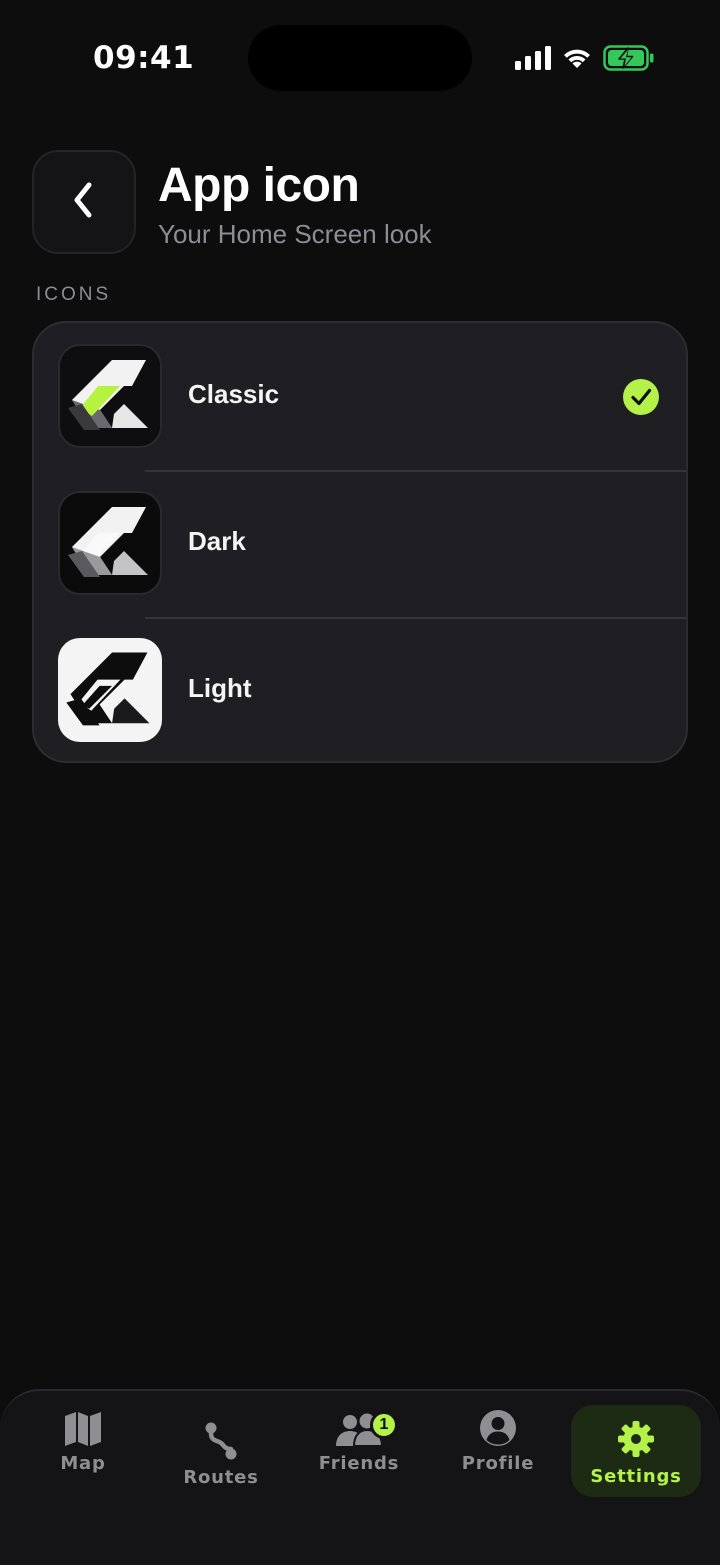 The height and width of the screenshot is (1565, 720). Describe the element at coordinates (83, 1463) in the screenshot. I see `tab-label: Map` at that location.